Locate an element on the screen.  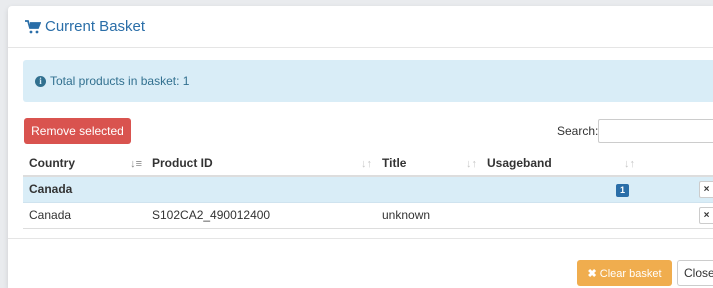
modal-title-text: Current Basket is located at coordinates (95, 26).